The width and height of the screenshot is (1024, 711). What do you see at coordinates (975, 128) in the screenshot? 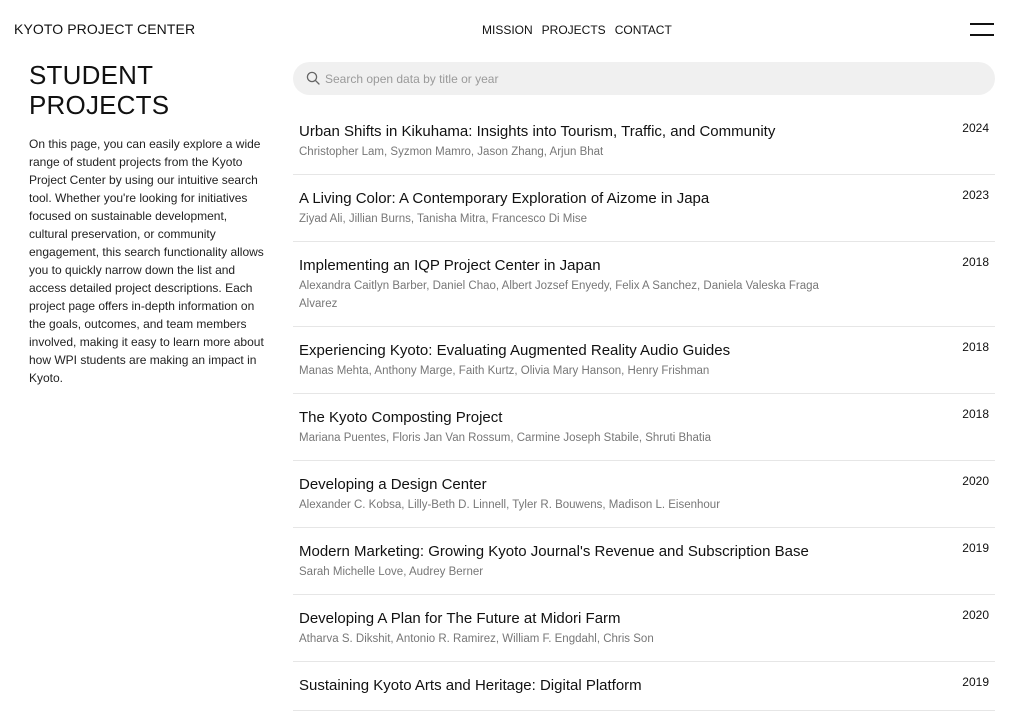
I see `project-year: 2024` at bounding box center [975, 128].